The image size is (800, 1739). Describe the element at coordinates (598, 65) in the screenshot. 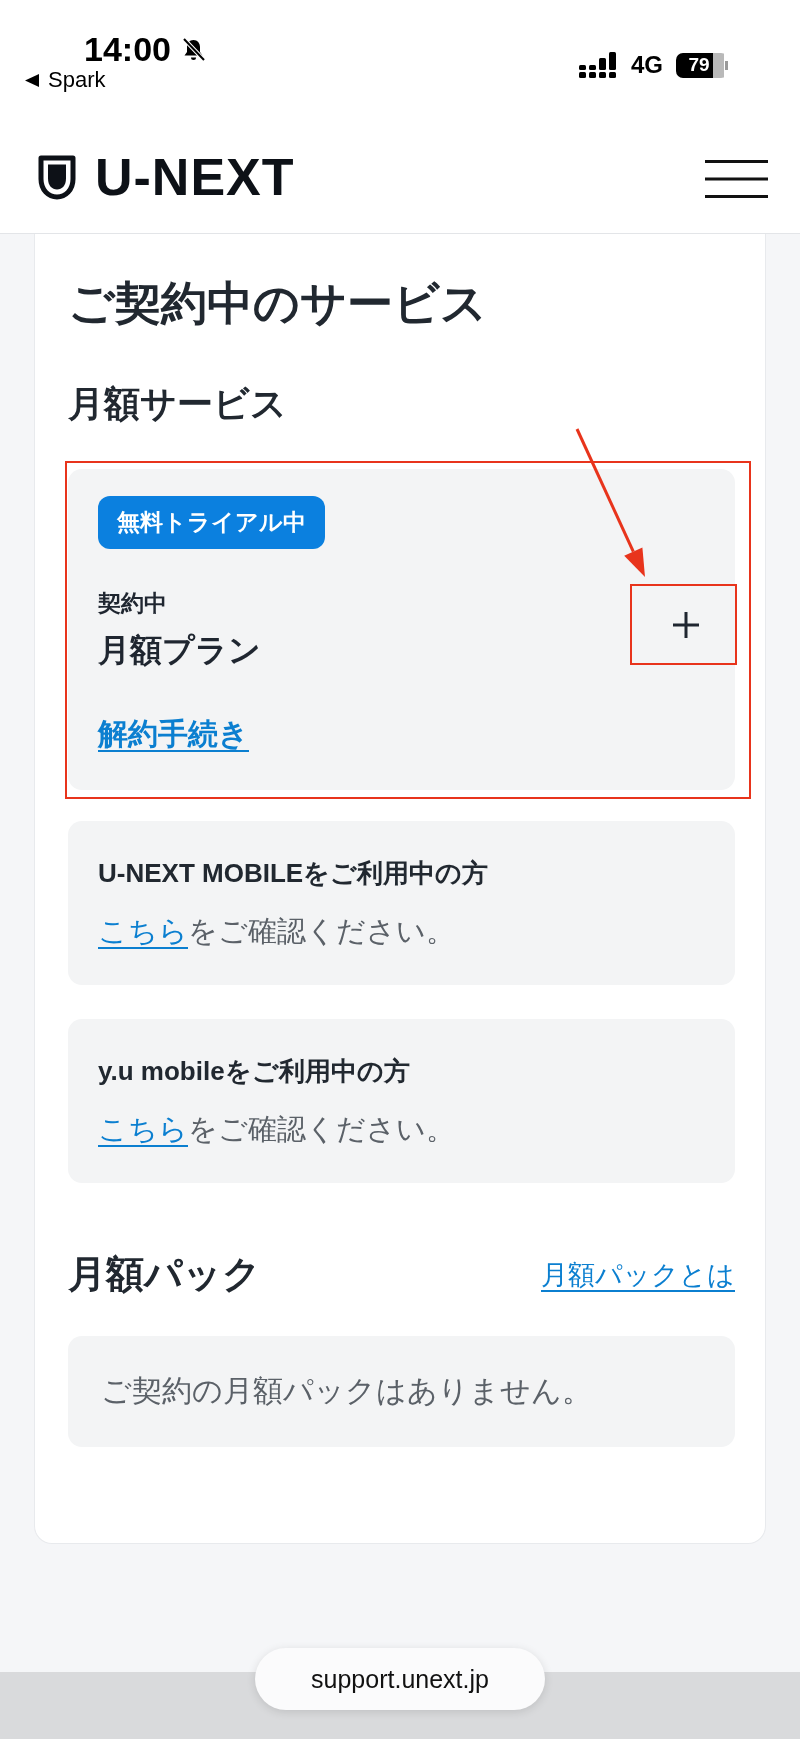

I see `signal-icon` at that location.